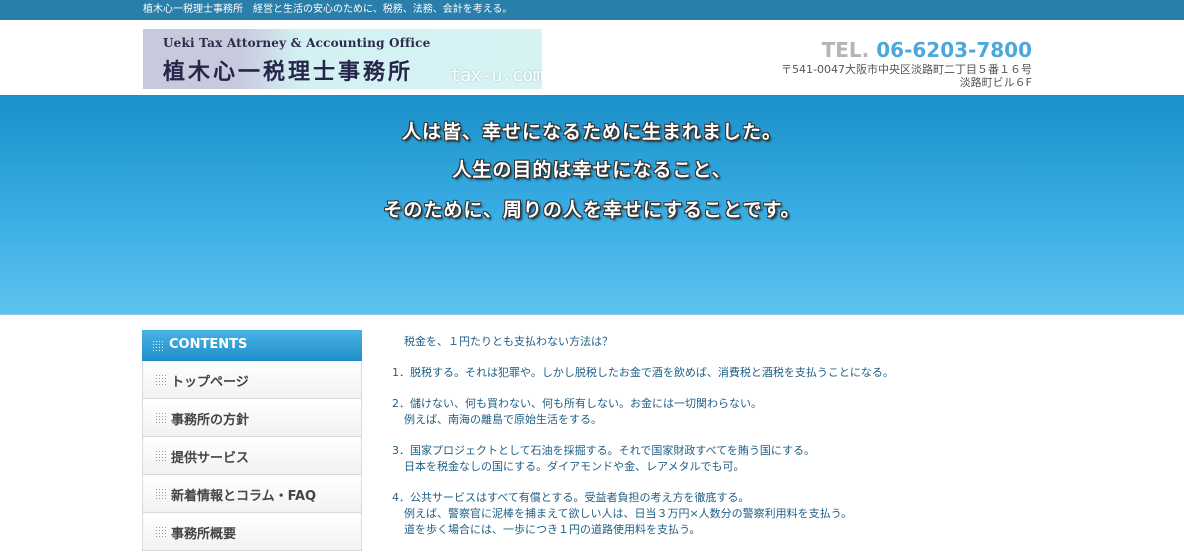 Image resolution: width=1184 pixels, height=553 pixels. Describe the element at coordinates (210, 420) in the screenshot. I see `sidebar-item-label: 事務所の方針` at that location.